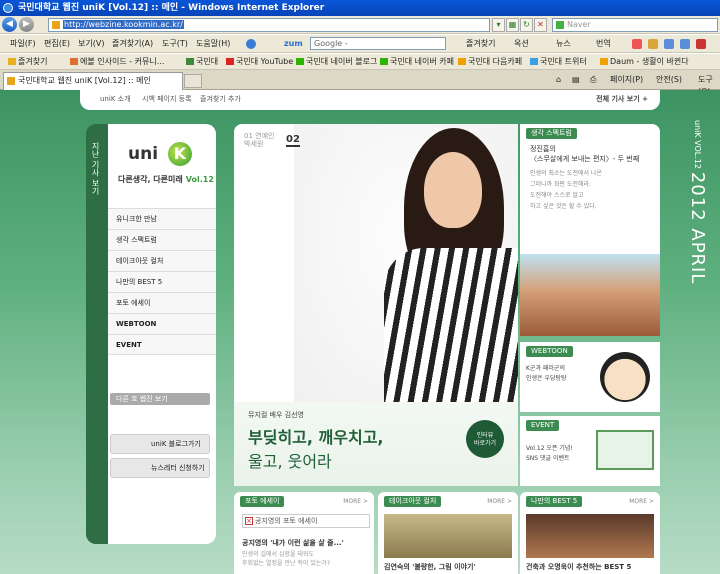 The height and width of the screenshot is (574, 720). What do you see at coordinates (576, 80) in the screenshot?
I see `feeds-icon: ▤` at bounding box center [576, 80].